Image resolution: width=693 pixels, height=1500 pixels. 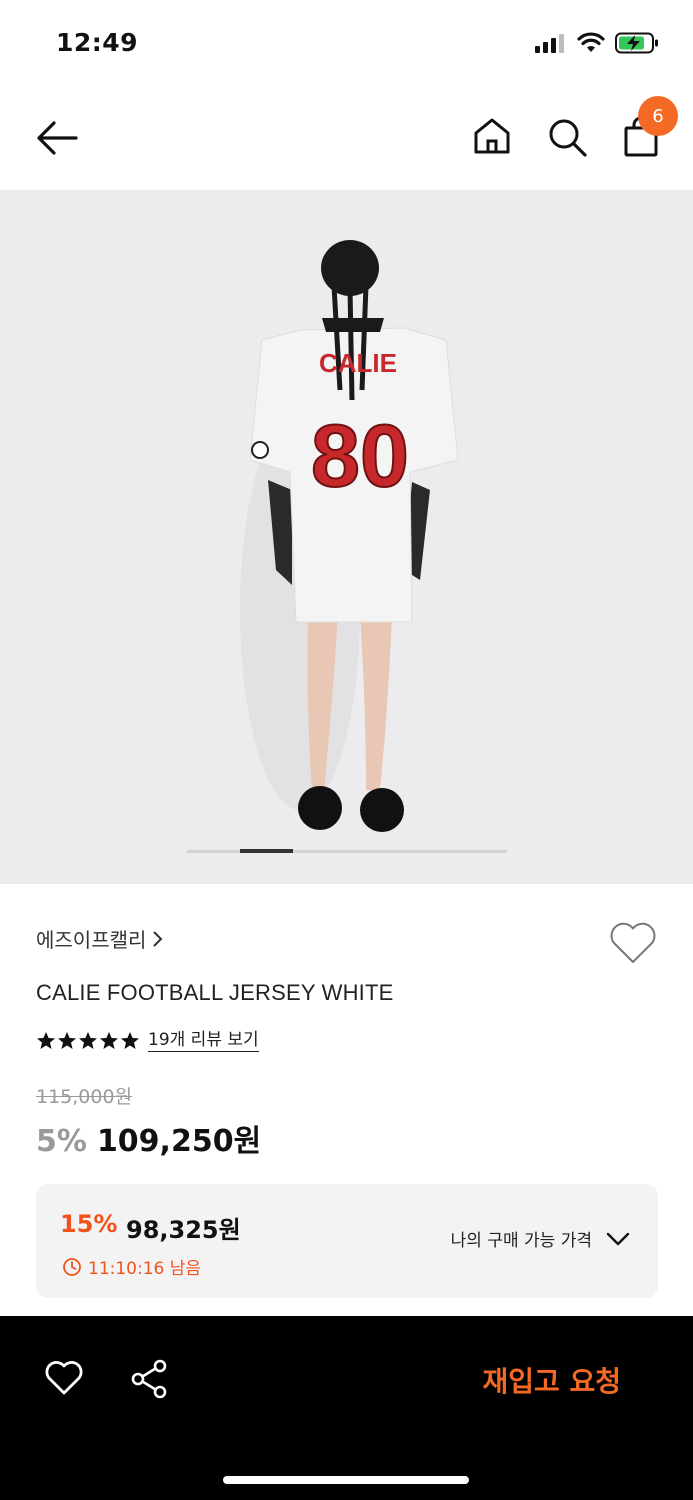 What do you see at coordinates (215, 992) in the screenshot?
I see `product-title: CALIE FOOTBALL JERSEY WHITE` at bounding box center [215, 992].